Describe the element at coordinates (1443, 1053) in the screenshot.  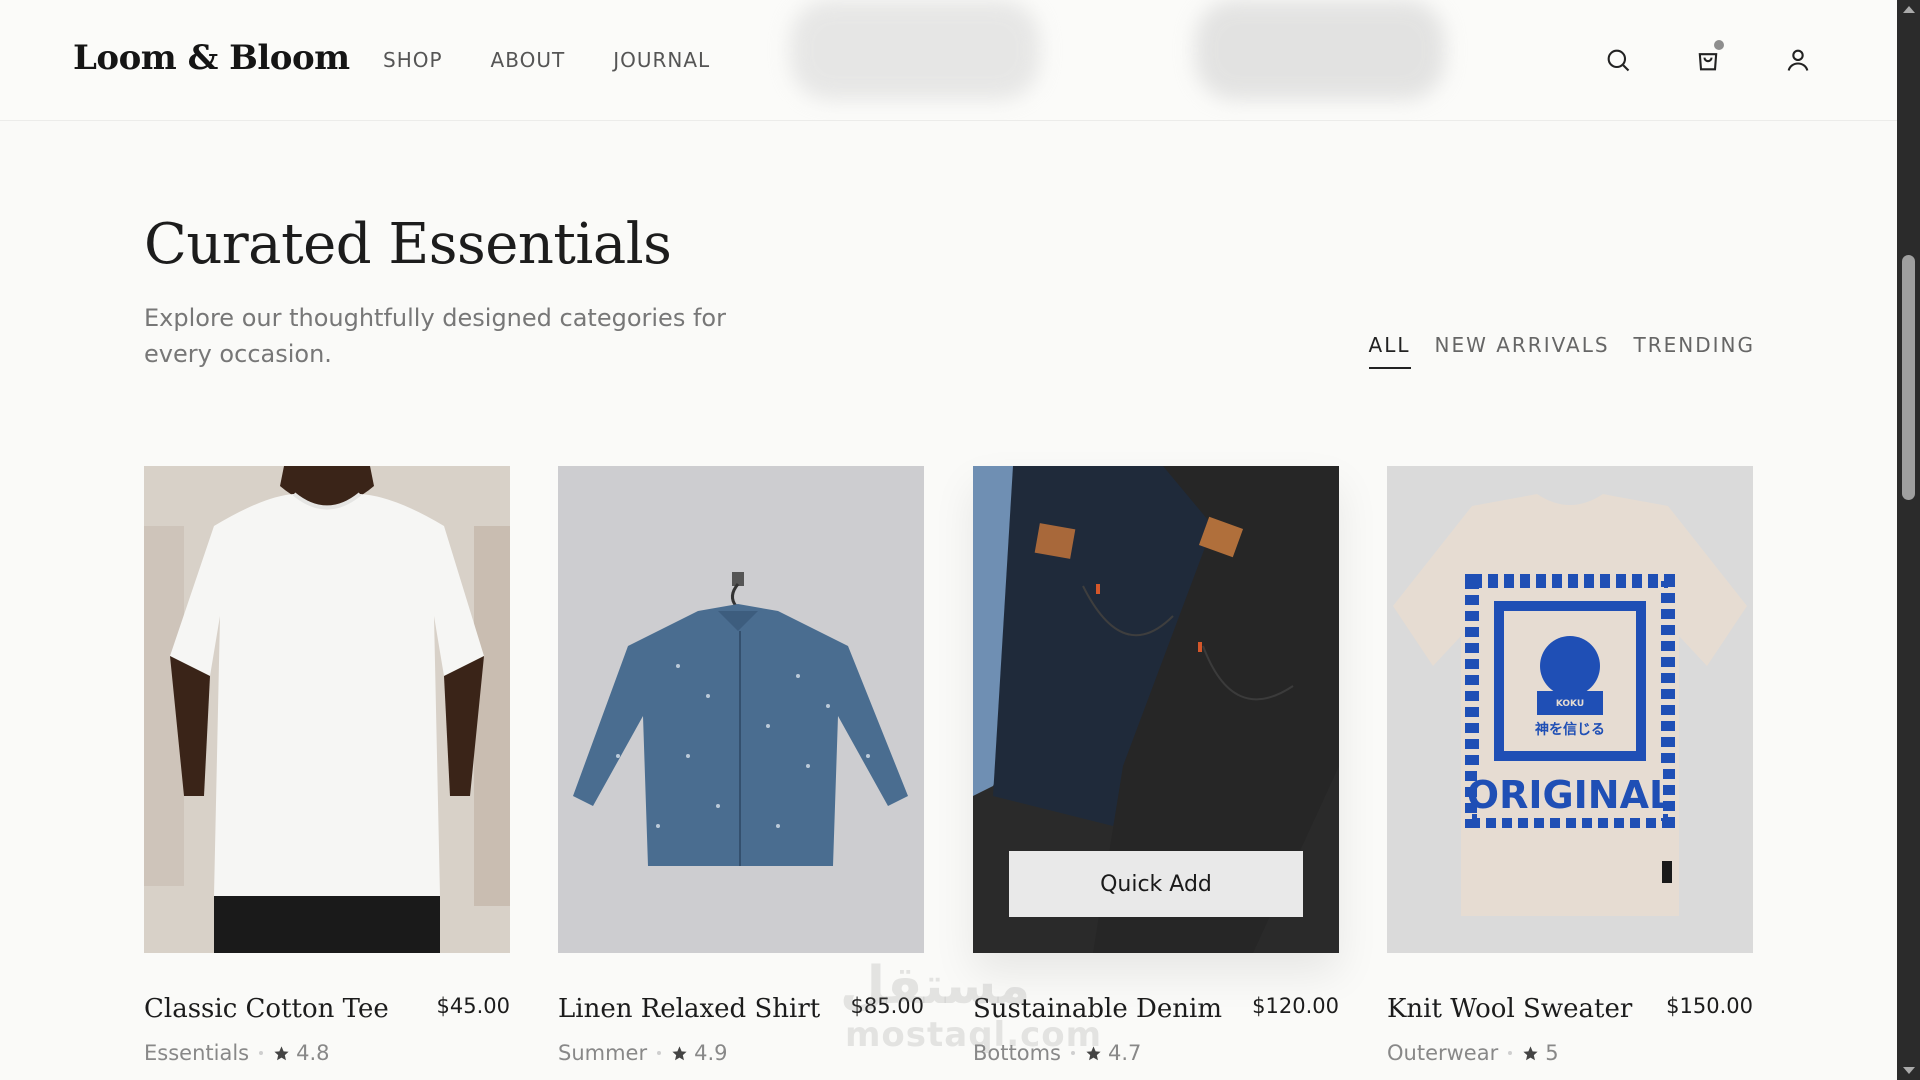
I see `product-category: Outerwear` at that location.